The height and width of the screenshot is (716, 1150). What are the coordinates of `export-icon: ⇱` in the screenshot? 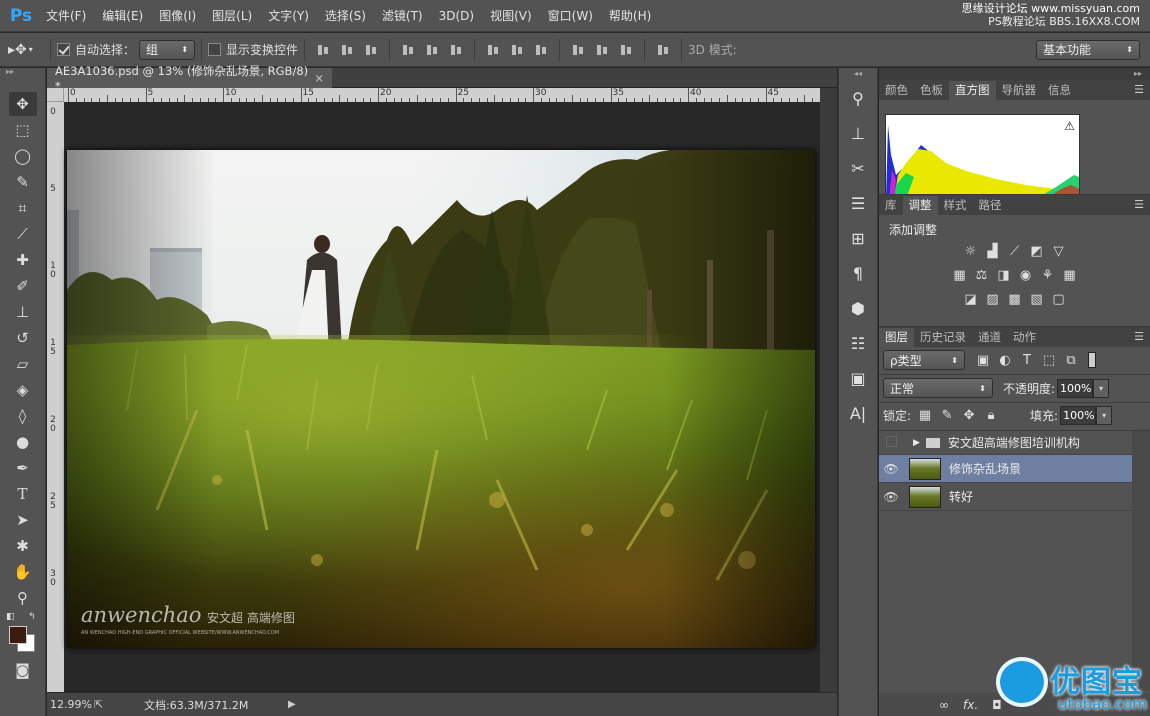 It's located at (104, 704).